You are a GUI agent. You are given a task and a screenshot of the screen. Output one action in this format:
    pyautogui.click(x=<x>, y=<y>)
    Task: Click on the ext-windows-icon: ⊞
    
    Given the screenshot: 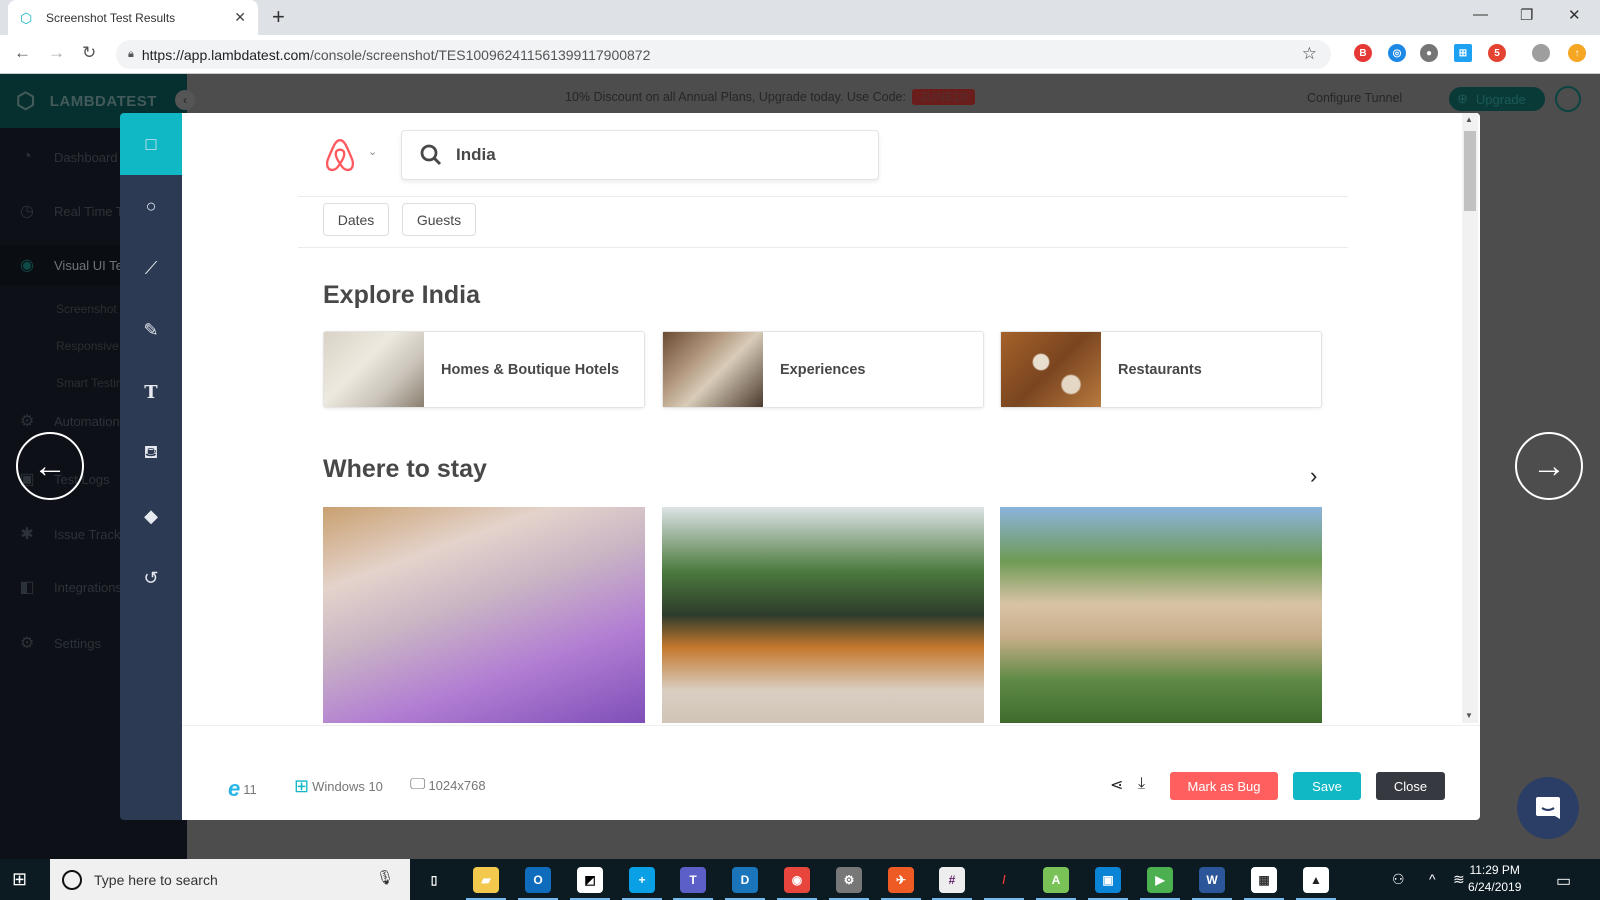 What is the action you would take?
    pyautogui.click(x=1463, y=53)
    